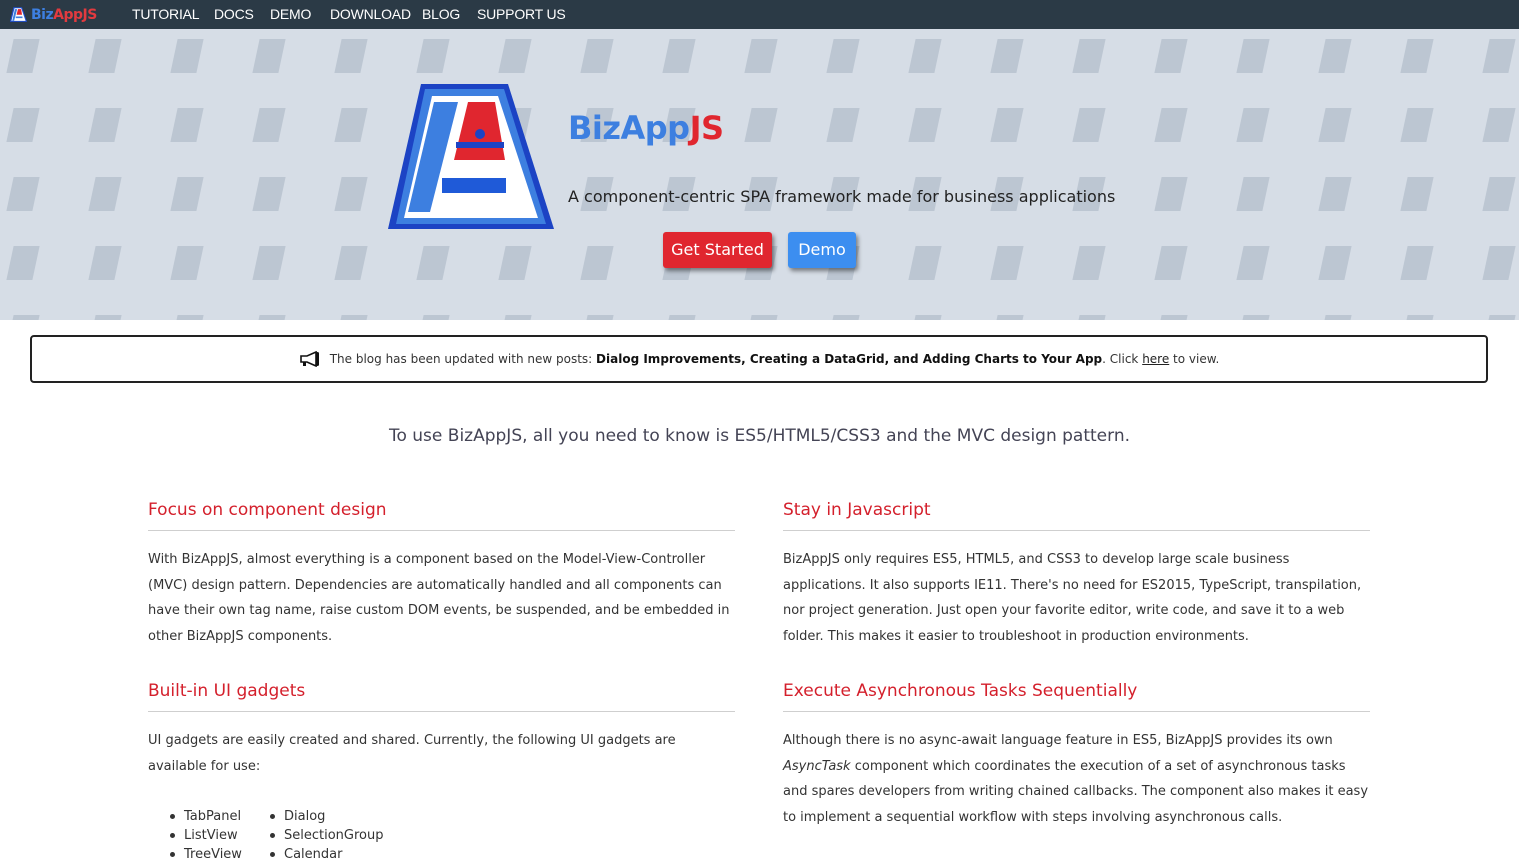  I want to click on notice-text-mid: . Click, so click(1122, 359).